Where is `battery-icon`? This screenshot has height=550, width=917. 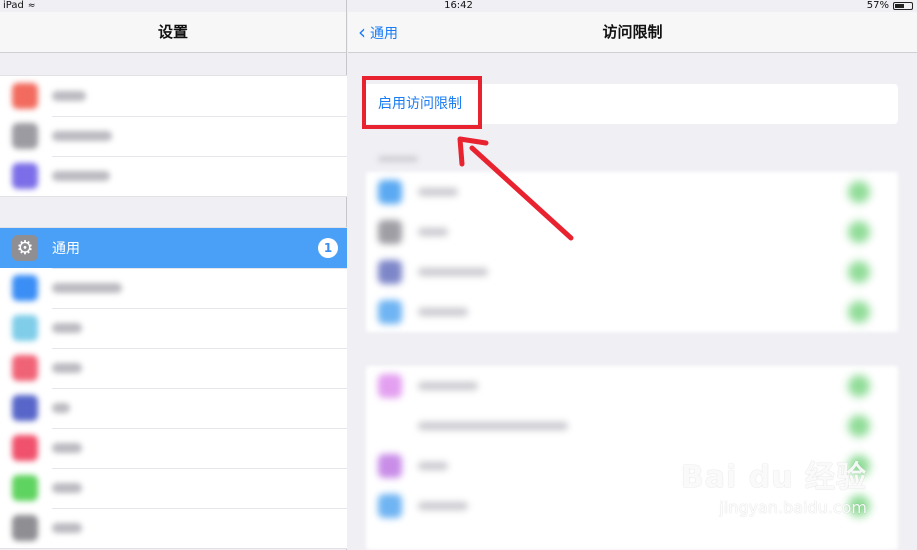
battery-icon is located at coordinates (903, 6).